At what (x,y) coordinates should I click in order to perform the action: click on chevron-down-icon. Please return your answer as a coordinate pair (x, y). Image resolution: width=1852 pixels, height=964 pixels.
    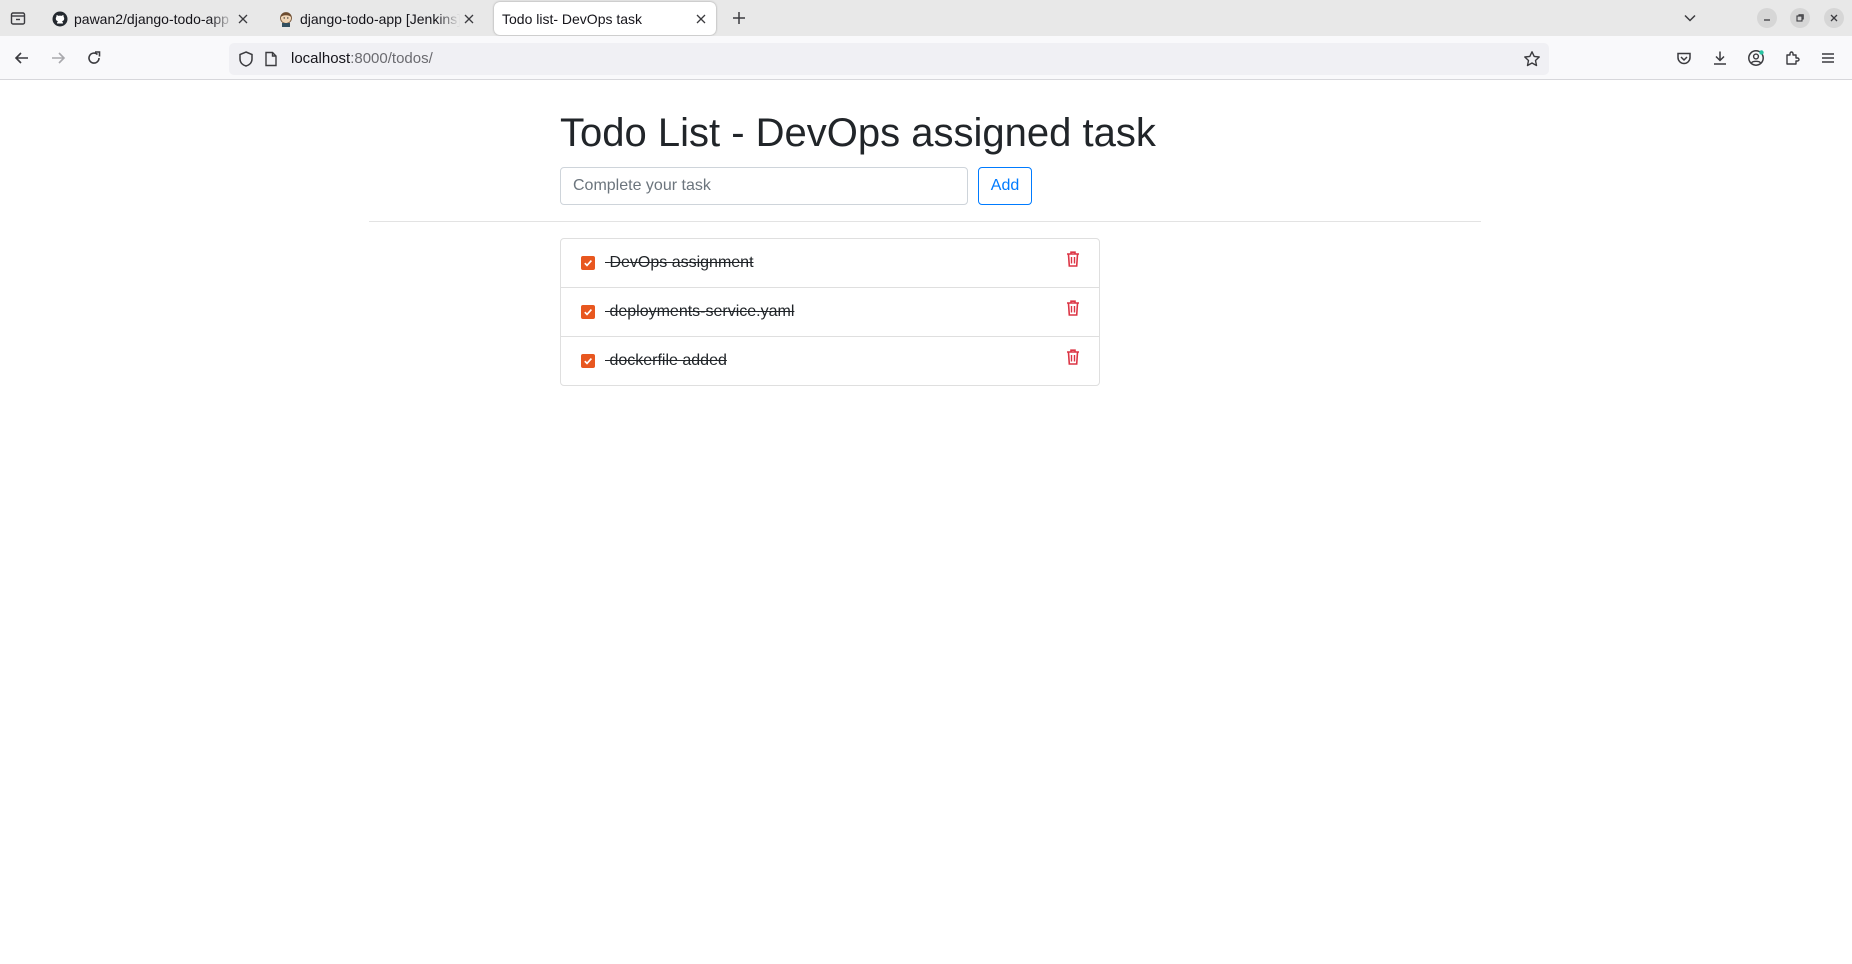
    Looking at the image, I should click on (1690, 18).